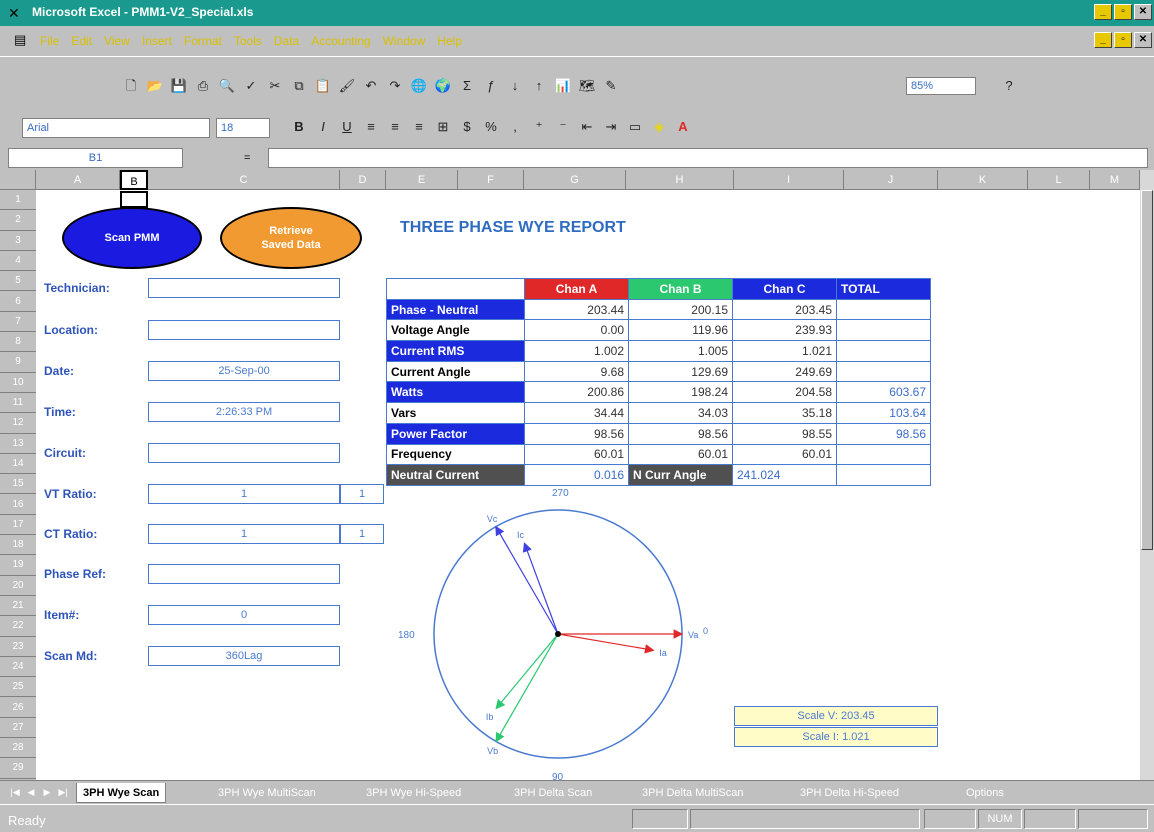 The image size is (1154, 832). What do you see at coordinates (563, 127) in the screenshot?
I see `decrease-decimal-icon: ⁻` at bounding box center [563, 127].